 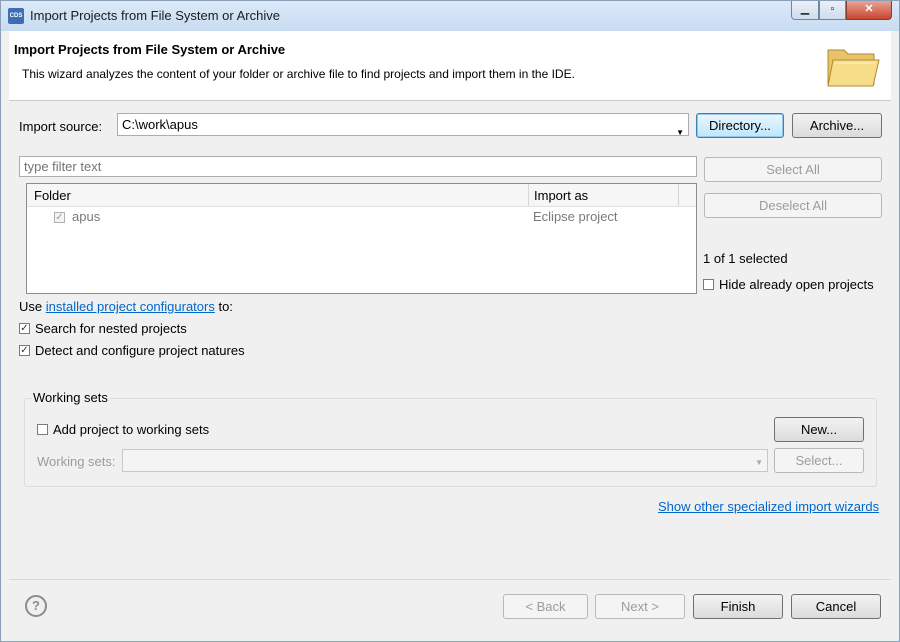 What do you see at coordinates (708, 284) in the screenshot?
I see `hide-open-projects-checkbox` at bounding box center [708, 284].